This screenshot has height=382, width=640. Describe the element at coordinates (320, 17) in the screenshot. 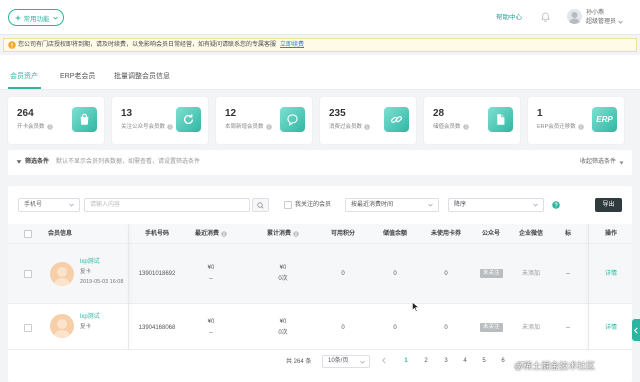

I see `top-bar: 常用功能 帮助中心 孙小燕 超级管理员` at that location.